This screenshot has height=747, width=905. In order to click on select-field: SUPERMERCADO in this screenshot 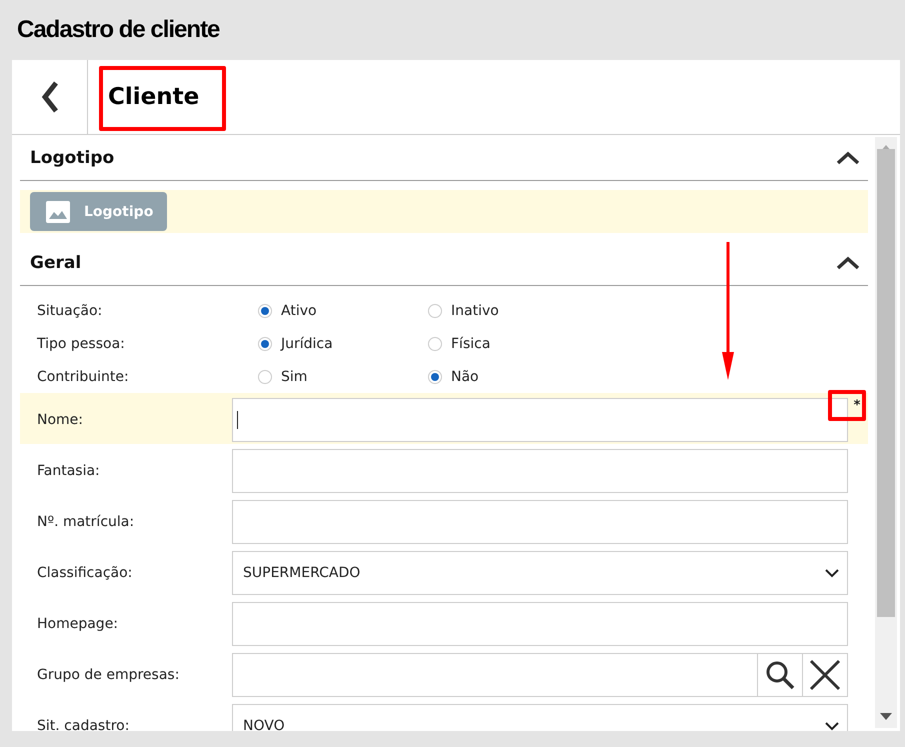, I will do `click(540, 573)`.